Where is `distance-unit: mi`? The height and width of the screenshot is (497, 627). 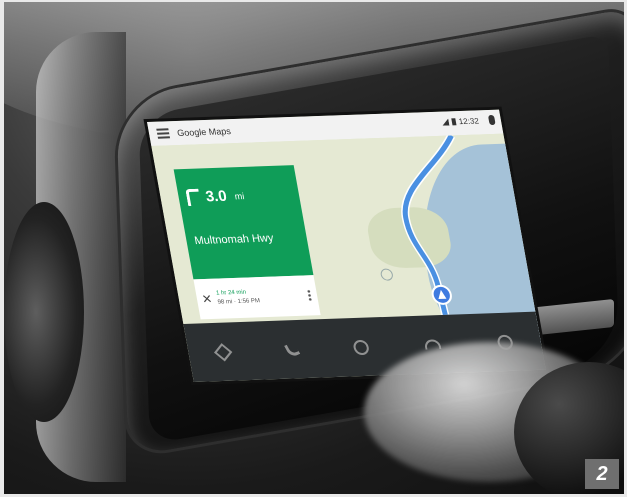
distance-unit: mi is located at coordinates (239, 195).